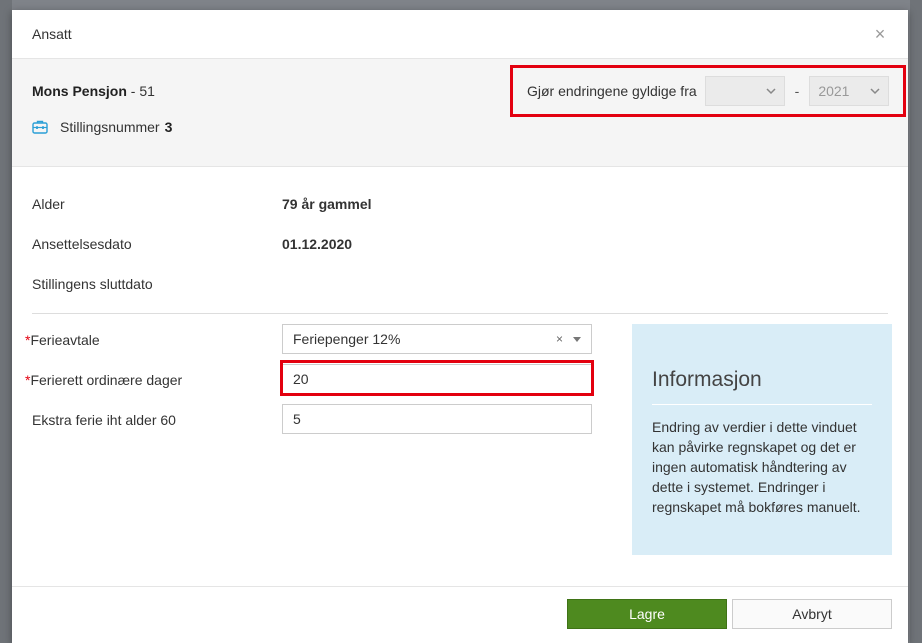  What do you see at coordinates (79, 91) in the screenshot?
I see `employee-name: Mons Pensjon` at bounding box center [79, 91].